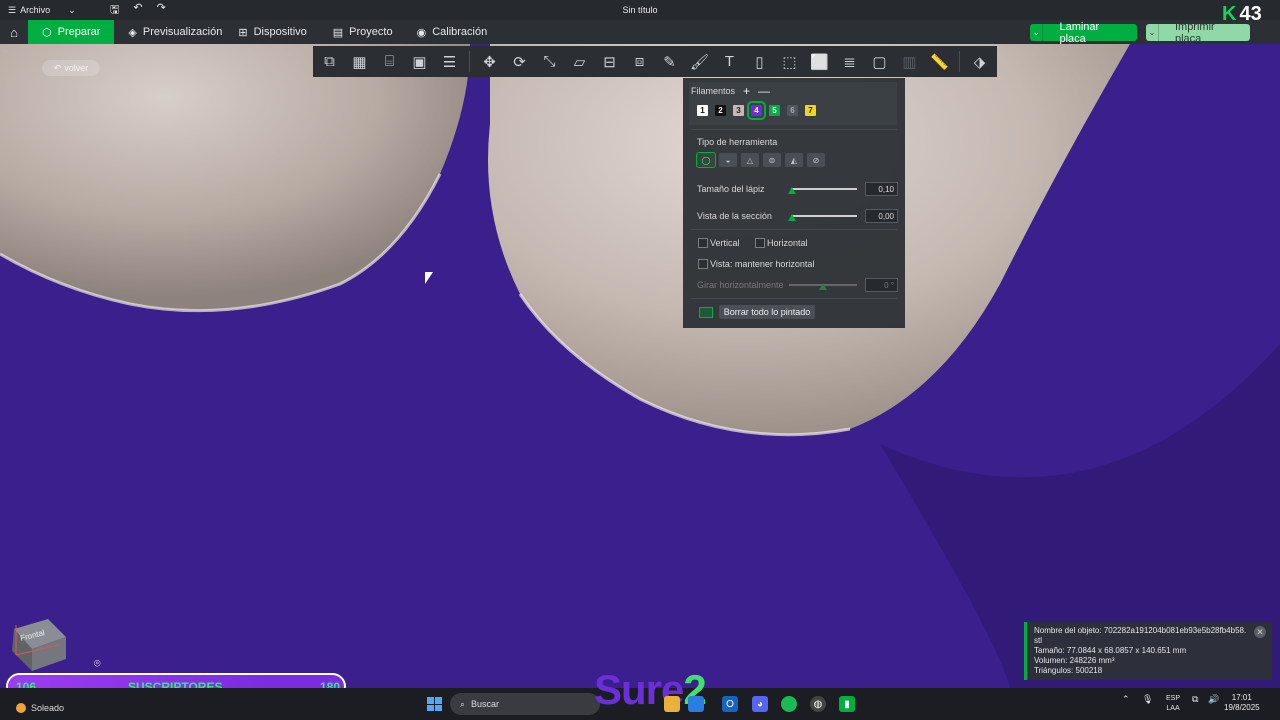  Describe the element at coordinates (132, 32) in the screenshot. I see `layers-icon: ◈` at that location.